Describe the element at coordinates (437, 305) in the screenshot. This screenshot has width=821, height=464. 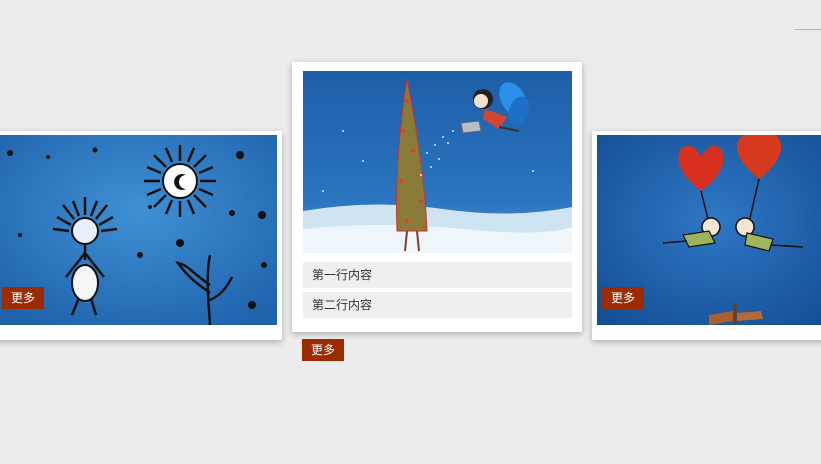
I see `info-row-2: 第二行内容` at that location.